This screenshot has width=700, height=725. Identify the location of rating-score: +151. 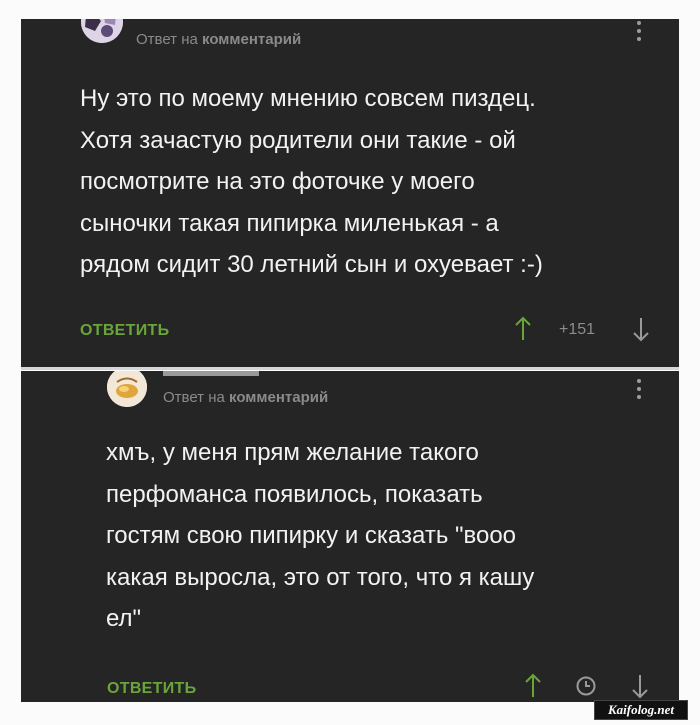
(577, 329).